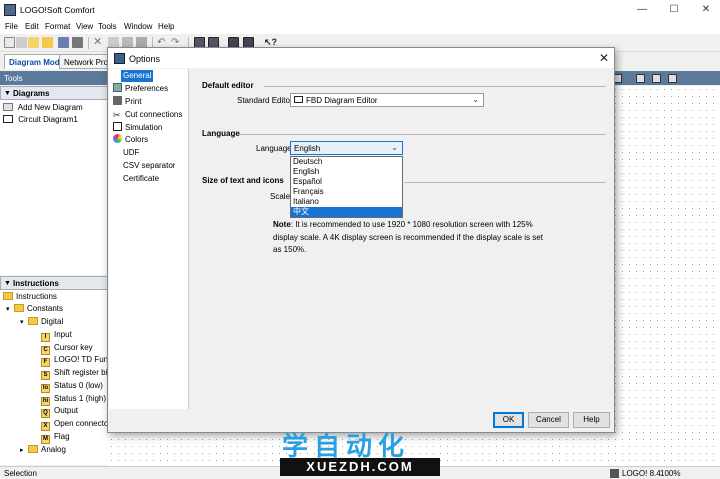 The height and width of the screenshot is (479, 720). What do you see at coordinates (346, 182) in the screenshot?
I see `language-option-espanol: Español` at bounding box center [346, 182].